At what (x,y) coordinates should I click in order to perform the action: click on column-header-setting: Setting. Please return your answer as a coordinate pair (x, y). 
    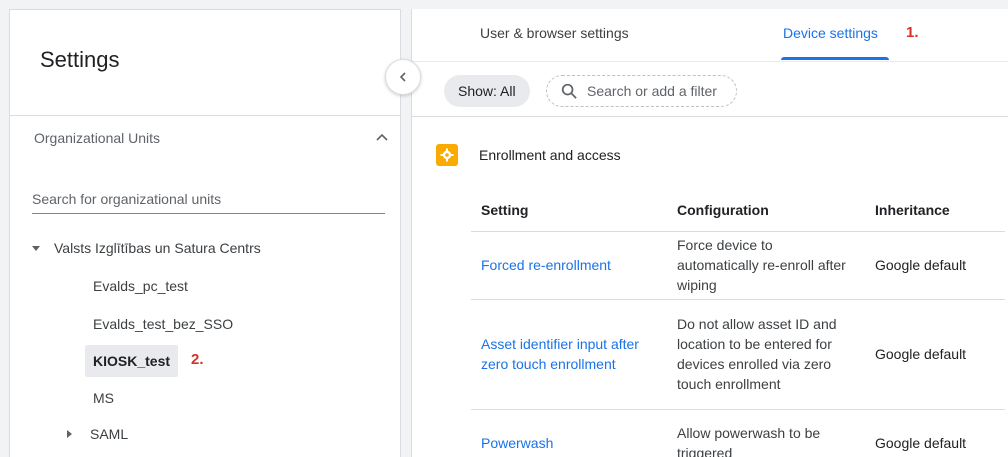
    Looking at the image, I should click on (505, 209).